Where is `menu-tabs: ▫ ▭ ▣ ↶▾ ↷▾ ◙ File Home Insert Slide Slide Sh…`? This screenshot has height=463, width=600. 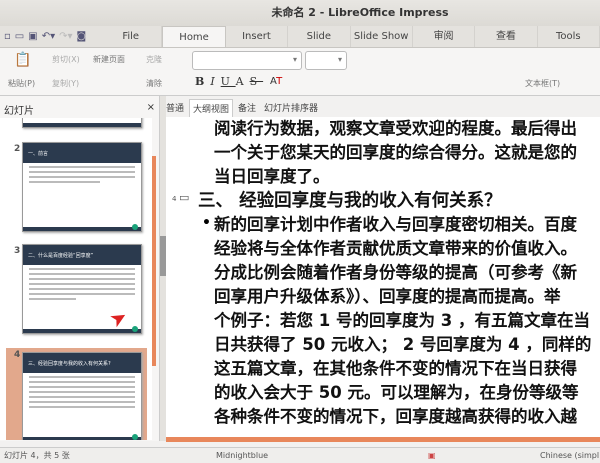 menu-tabs: ▫ ▭ ▣ ↶▾ ↷▾ ◙ File Home Insert Slide Slide Sh… is located at coordinates (300, 37).